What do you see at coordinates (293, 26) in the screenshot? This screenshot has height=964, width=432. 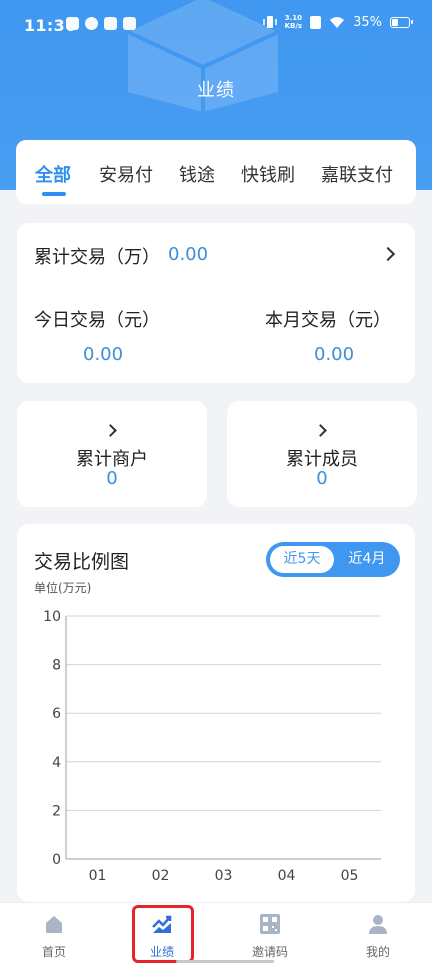 I see `network-speed-unit: KB/s` at bounding box center [293, 26].